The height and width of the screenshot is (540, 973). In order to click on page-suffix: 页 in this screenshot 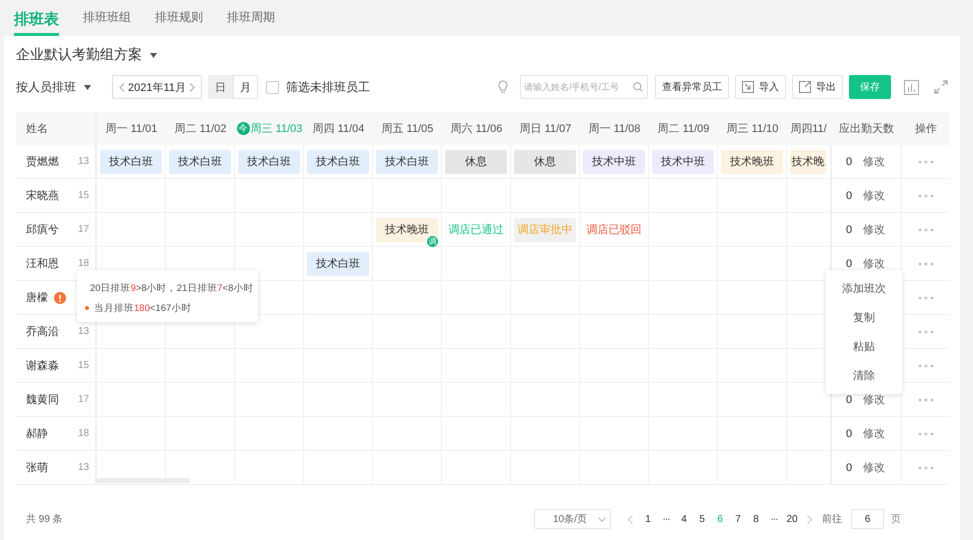, I will do `click(896, 519)`.